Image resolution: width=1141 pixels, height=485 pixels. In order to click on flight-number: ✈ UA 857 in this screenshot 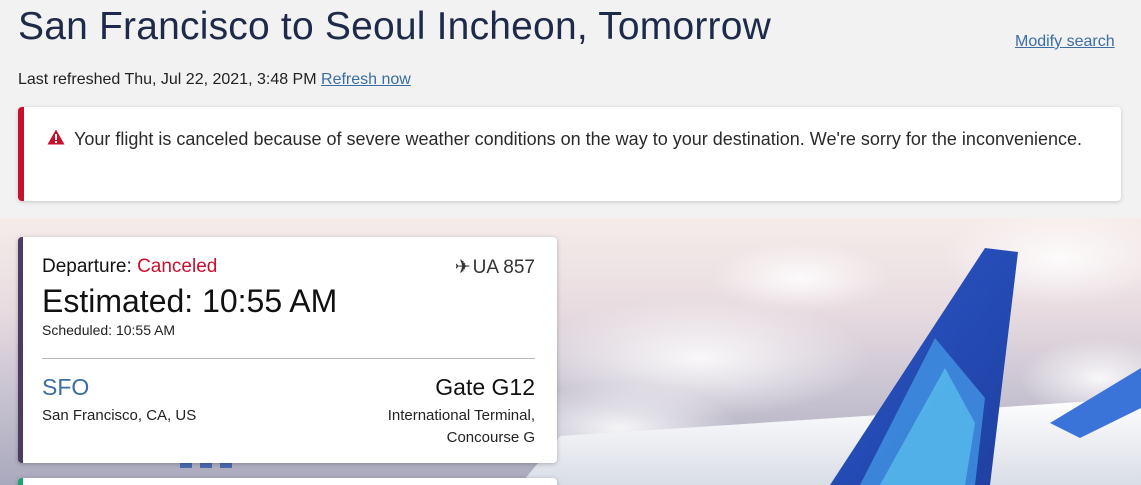, I will do `click(495, 267)`.